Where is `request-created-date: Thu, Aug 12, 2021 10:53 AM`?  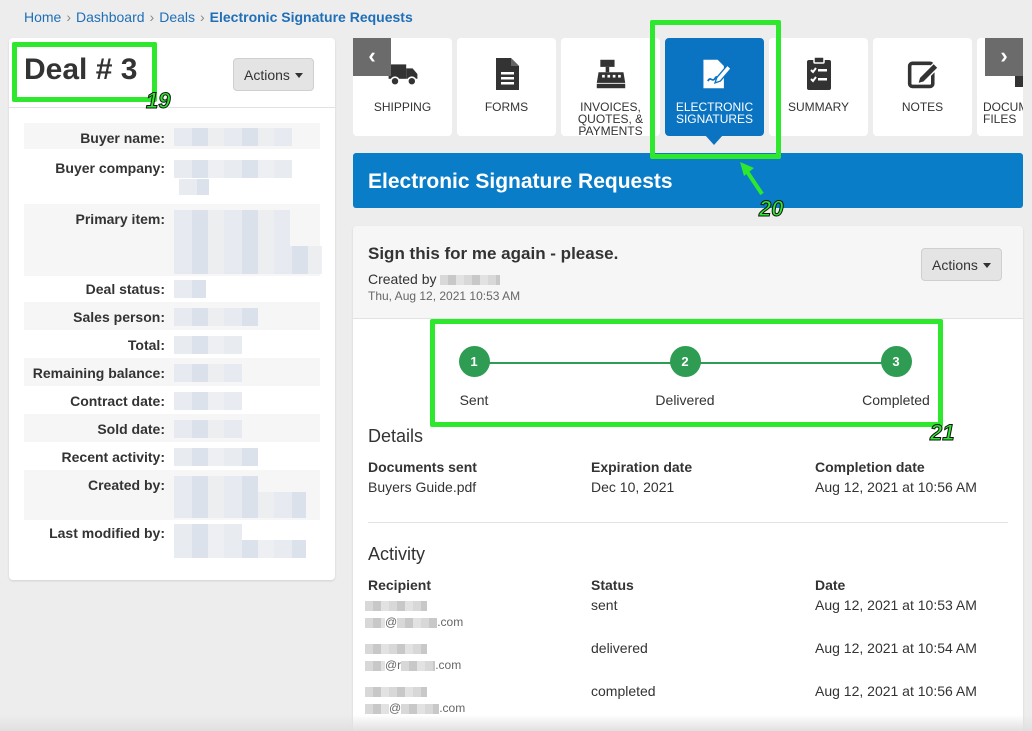
request-created-date: Thu, Aug 12, 2021 10:53 AM is located at coordinates (444, 296).